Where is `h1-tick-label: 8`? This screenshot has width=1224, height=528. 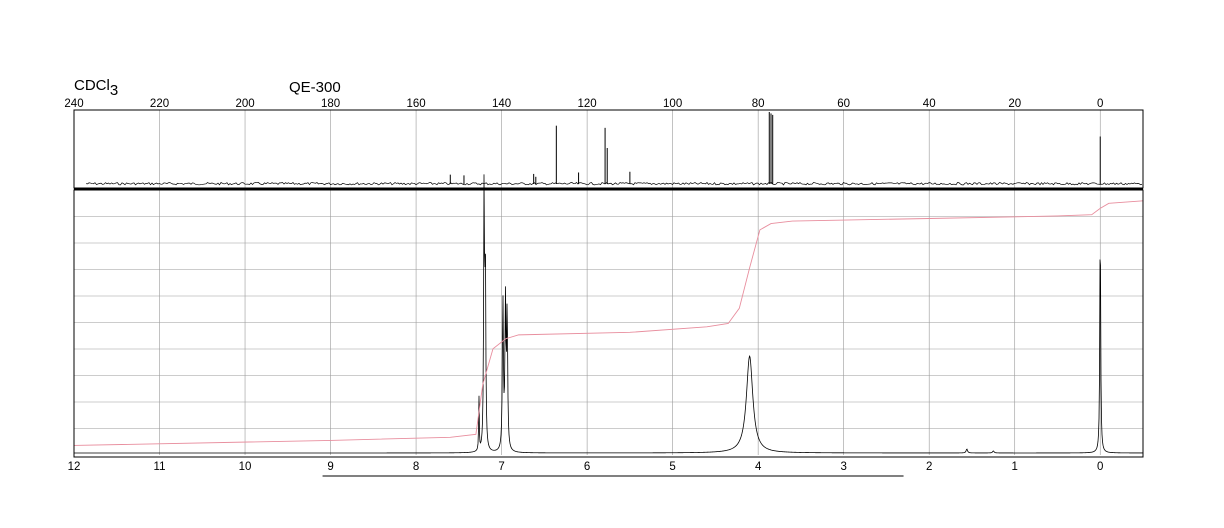 h1-tick-label: 8 is located at coordinates (416, 467).